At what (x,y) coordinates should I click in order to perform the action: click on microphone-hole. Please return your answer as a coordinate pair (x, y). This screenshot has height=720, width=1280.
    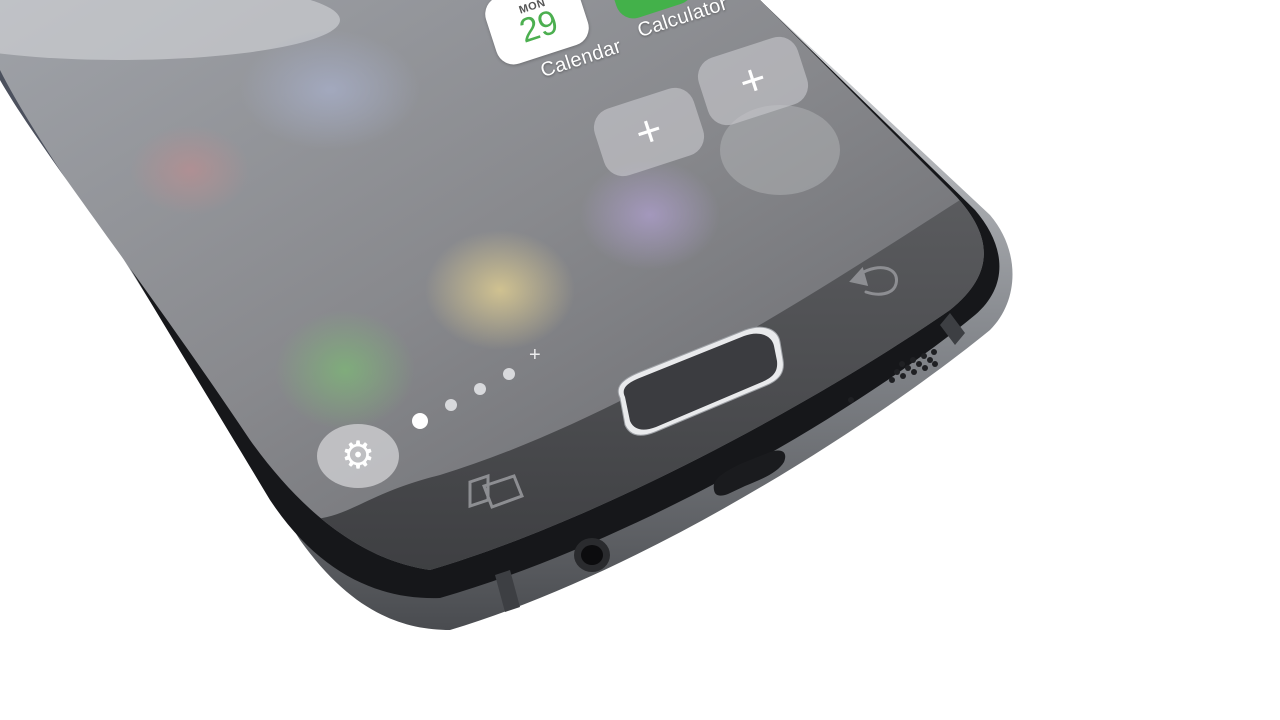
    Looking at the image, I should click on (851, 400).